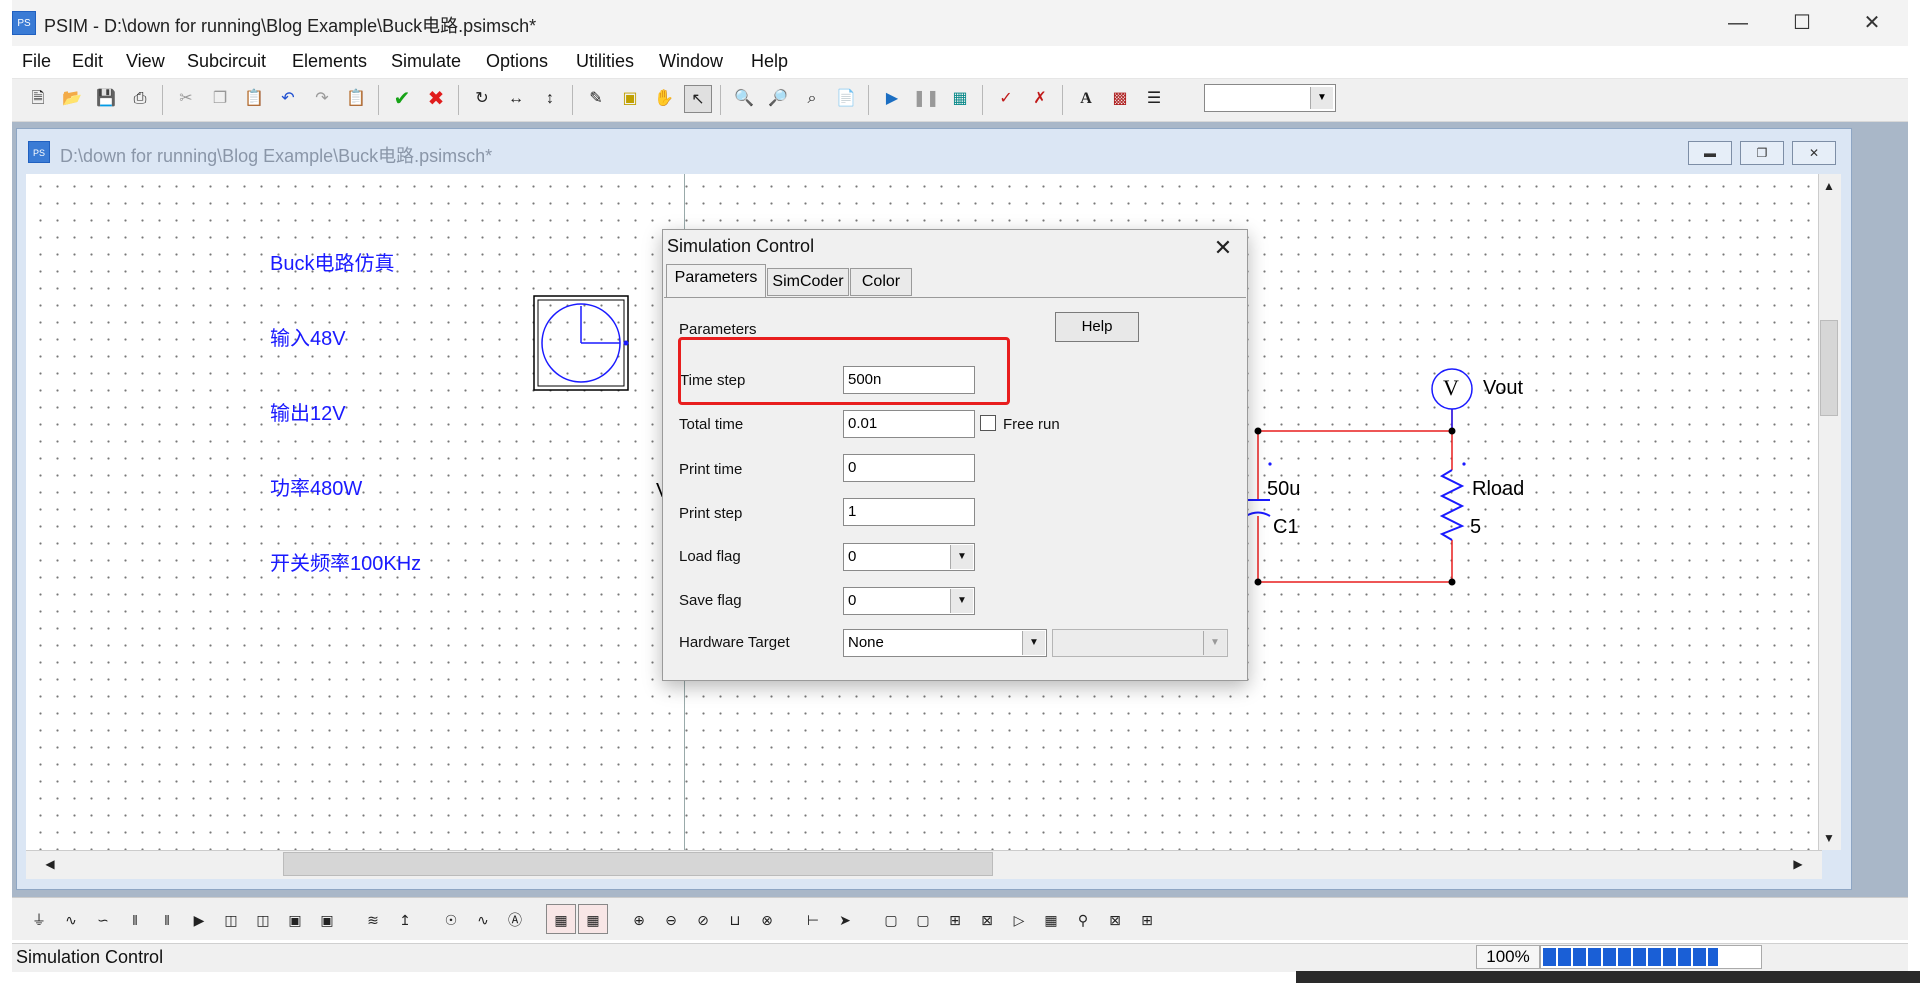  I want to click on annotation-line: 输入48V, so click(308, 339).